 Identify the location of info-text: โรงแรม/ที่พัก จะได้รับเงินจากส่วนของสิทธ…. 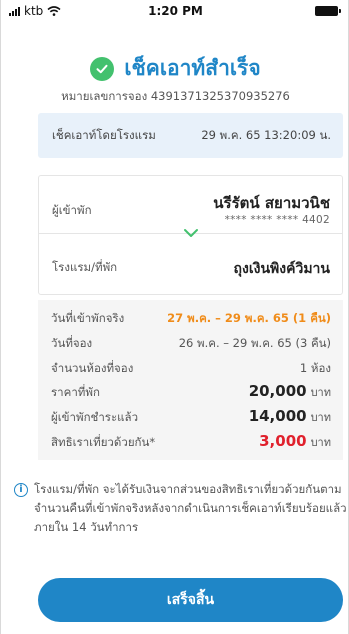
(190, 508).